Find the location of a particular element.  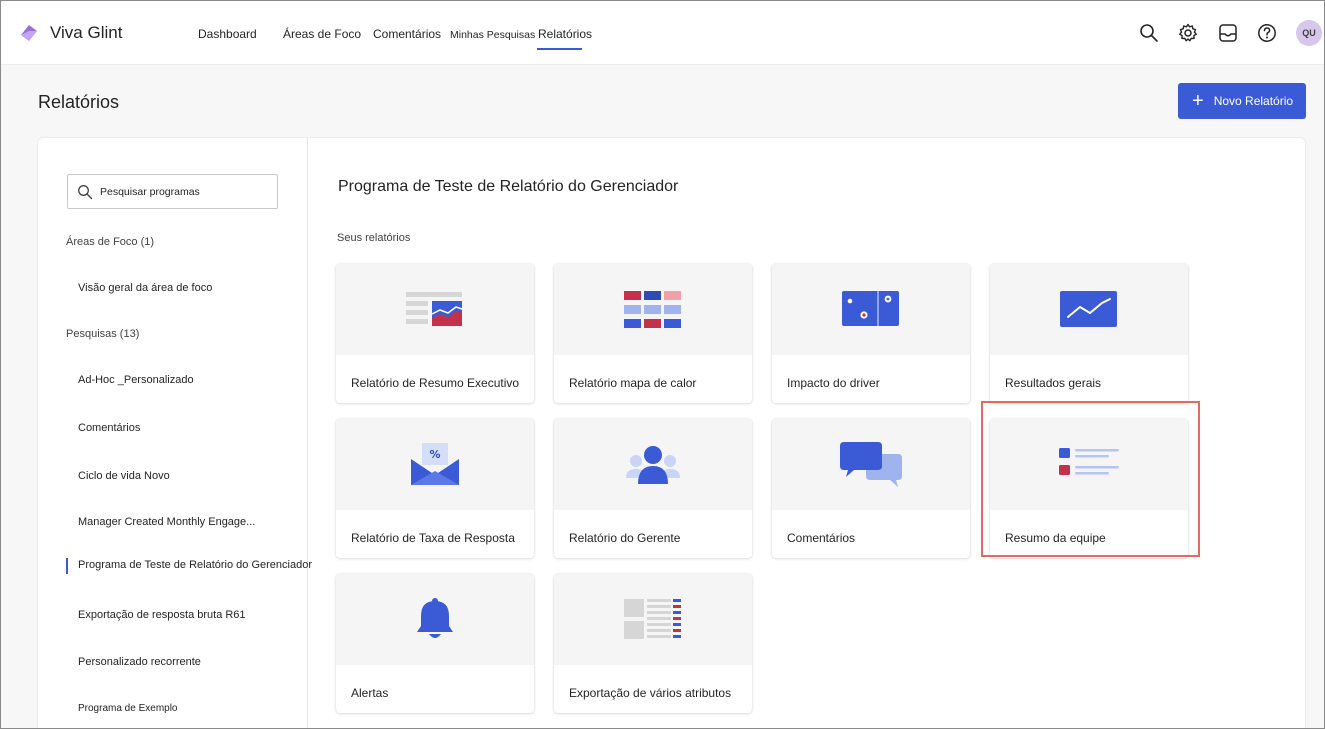

trend-chart-icon is located at coordinates (1088, 308).